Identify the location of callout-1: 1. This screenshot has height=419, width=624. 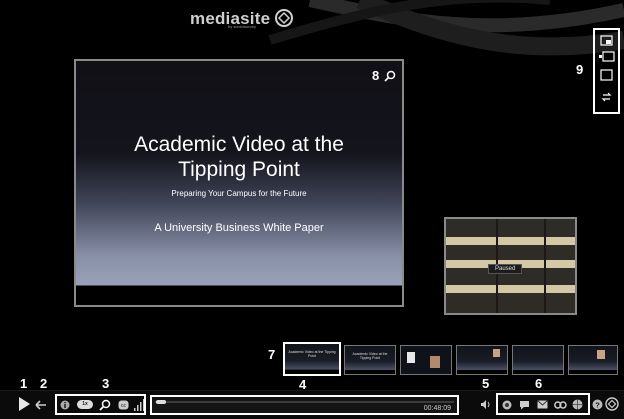
(24, 383).